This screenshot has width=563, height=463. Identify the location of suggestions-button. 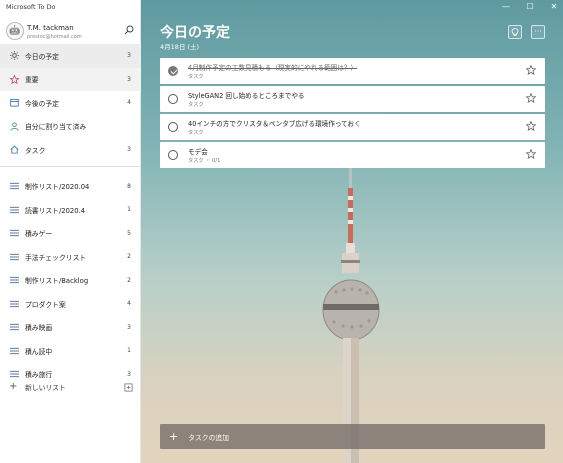
(515, 32).